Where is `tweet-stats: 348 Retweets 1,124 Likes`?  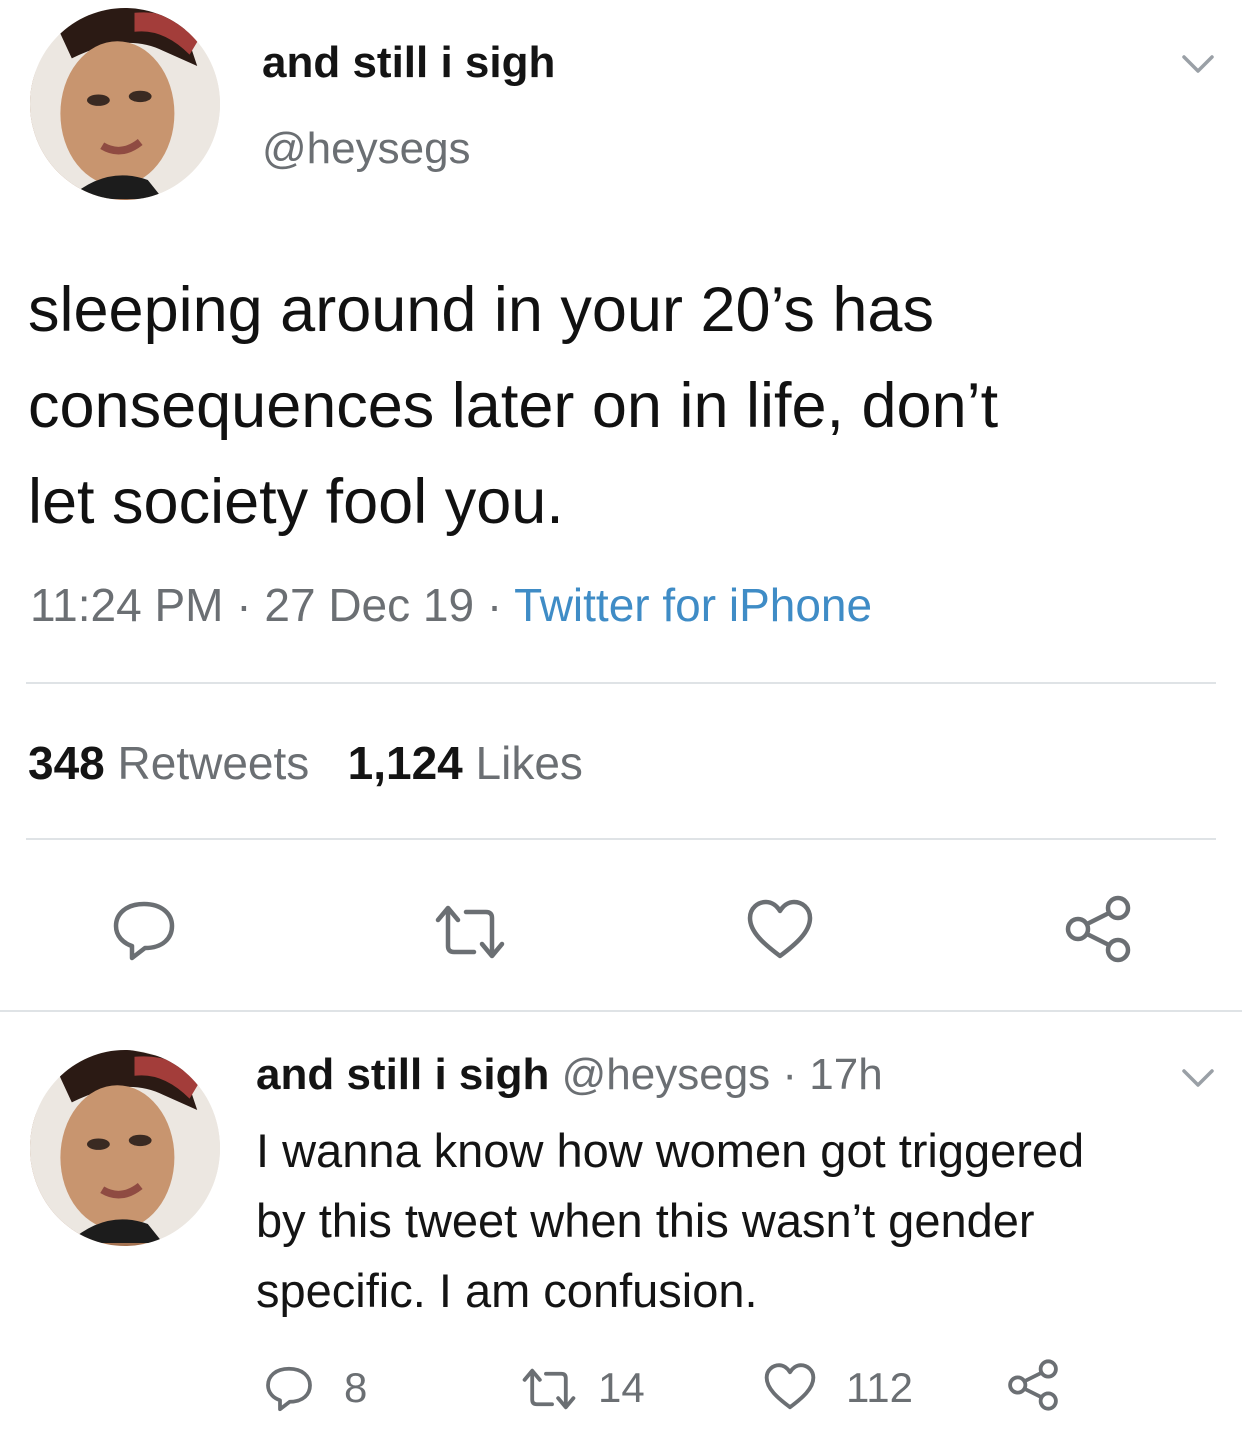
tweet-stats: 348 Retweets 1,124 Likes is located at coordinates (305, 763).